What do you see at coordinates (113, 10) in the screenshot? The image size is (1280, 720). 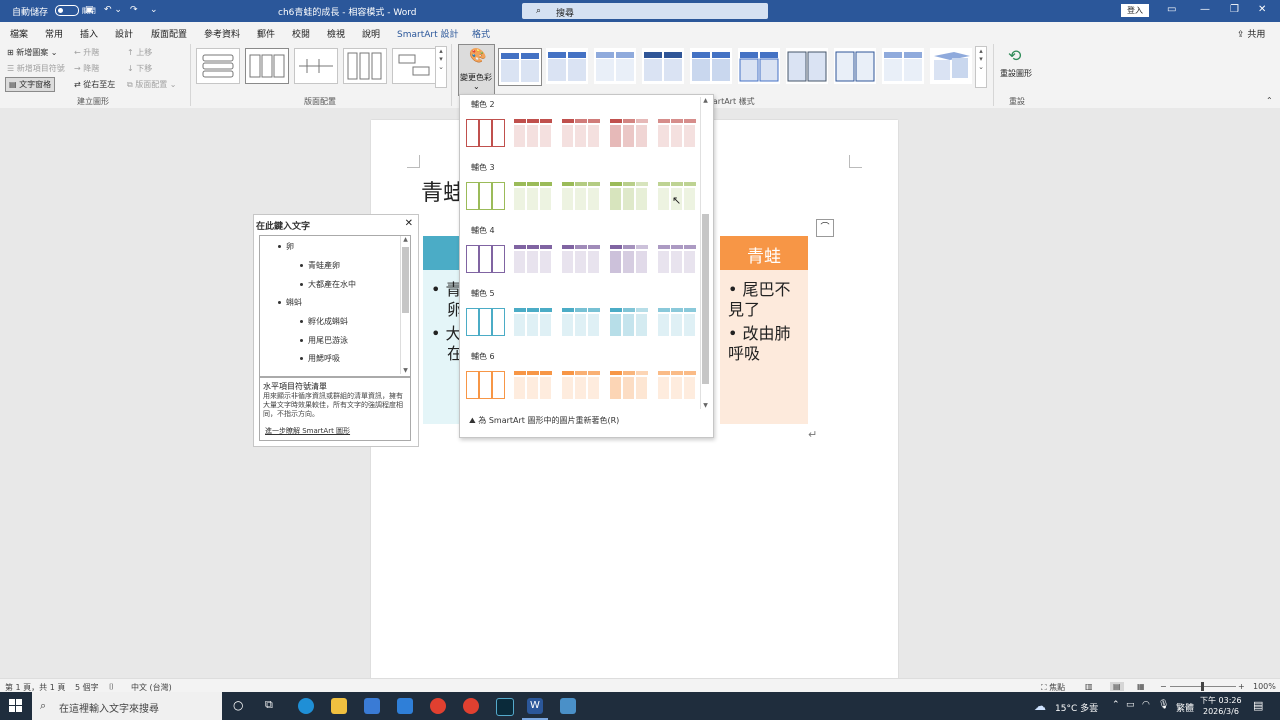 I see `undo-icon: ↶ ⌄` at bounding box center [113, 10].